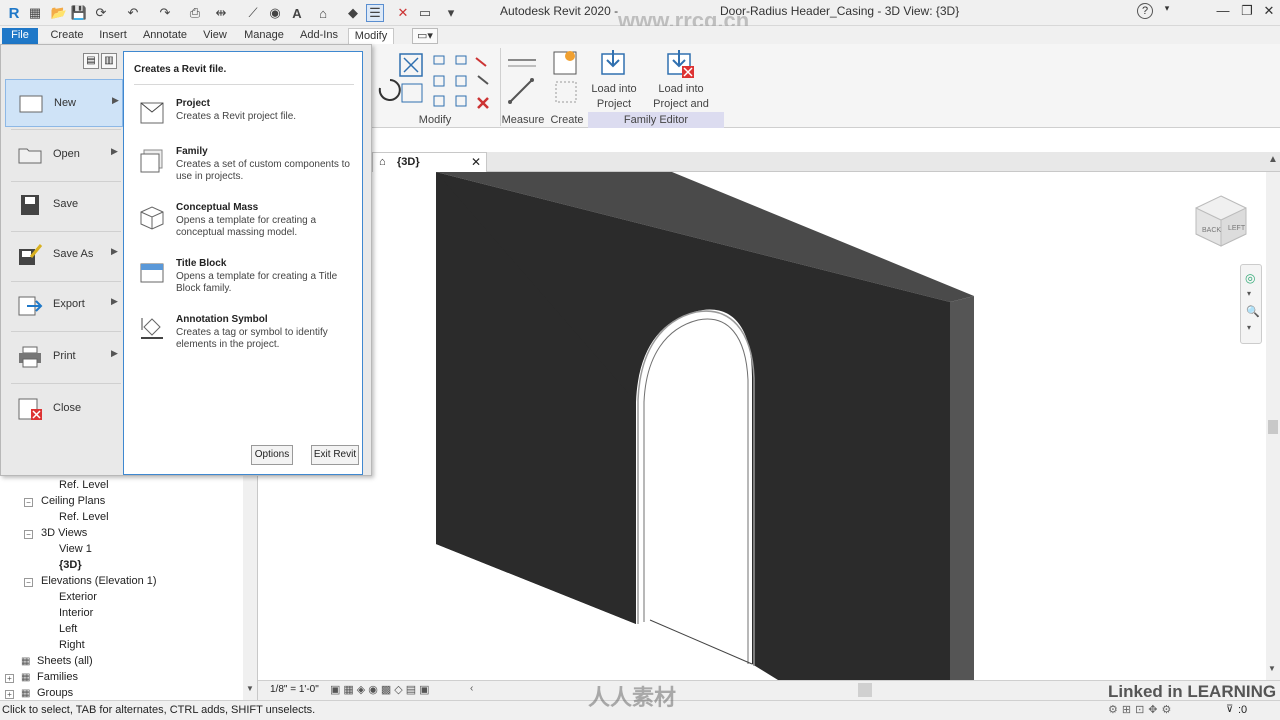  What do you see at coordinates (323, 13) in the screenshot?
I see `3d-view-icon: ⌂` at bounding box center [323, 13].